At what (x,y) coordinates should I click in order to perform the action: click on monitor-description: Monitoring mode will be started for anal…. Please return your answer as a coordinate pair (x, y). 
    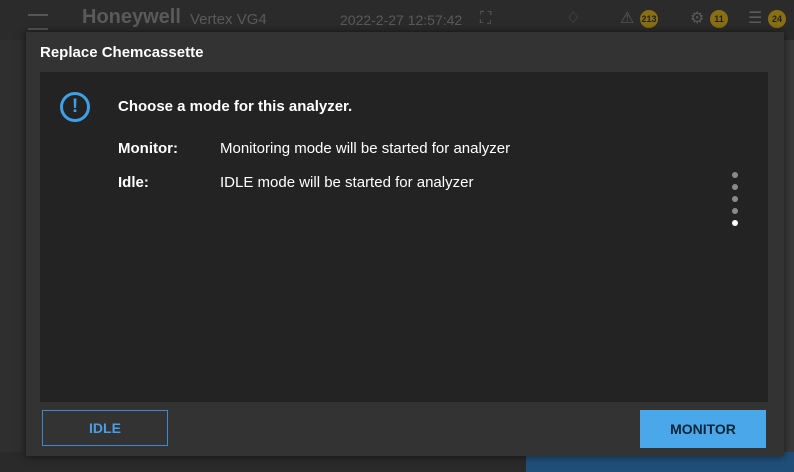
    Looking at the image, I should click on (365, 148).